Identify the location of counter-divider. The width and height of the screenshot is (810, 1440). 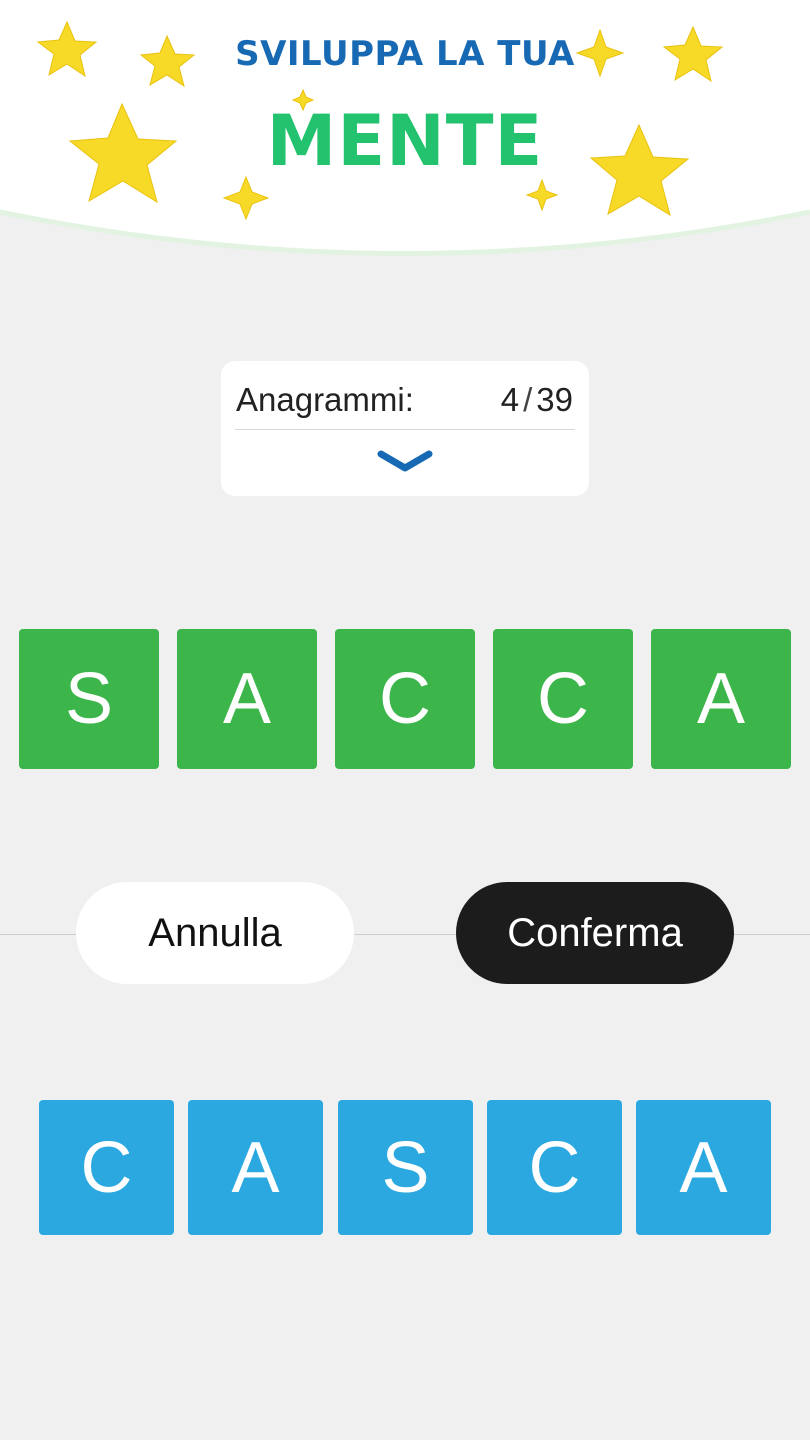
(405, 429).